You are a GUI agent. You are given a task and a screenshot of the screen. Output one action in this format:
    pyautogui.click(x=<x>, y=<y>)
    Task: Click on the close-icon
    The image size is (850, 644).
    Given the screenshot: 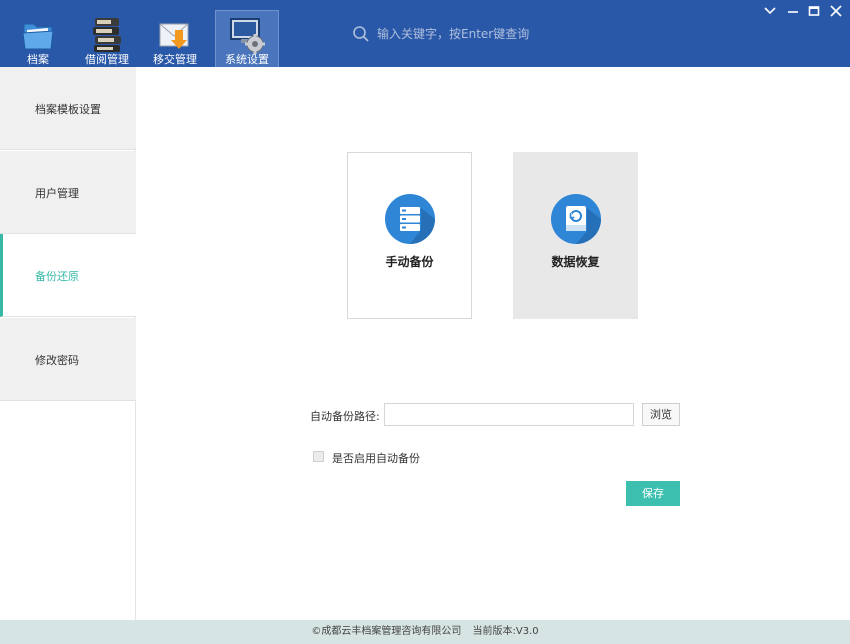 What is the action you would take?
    pyautogui.click(x=836, y=11)
    